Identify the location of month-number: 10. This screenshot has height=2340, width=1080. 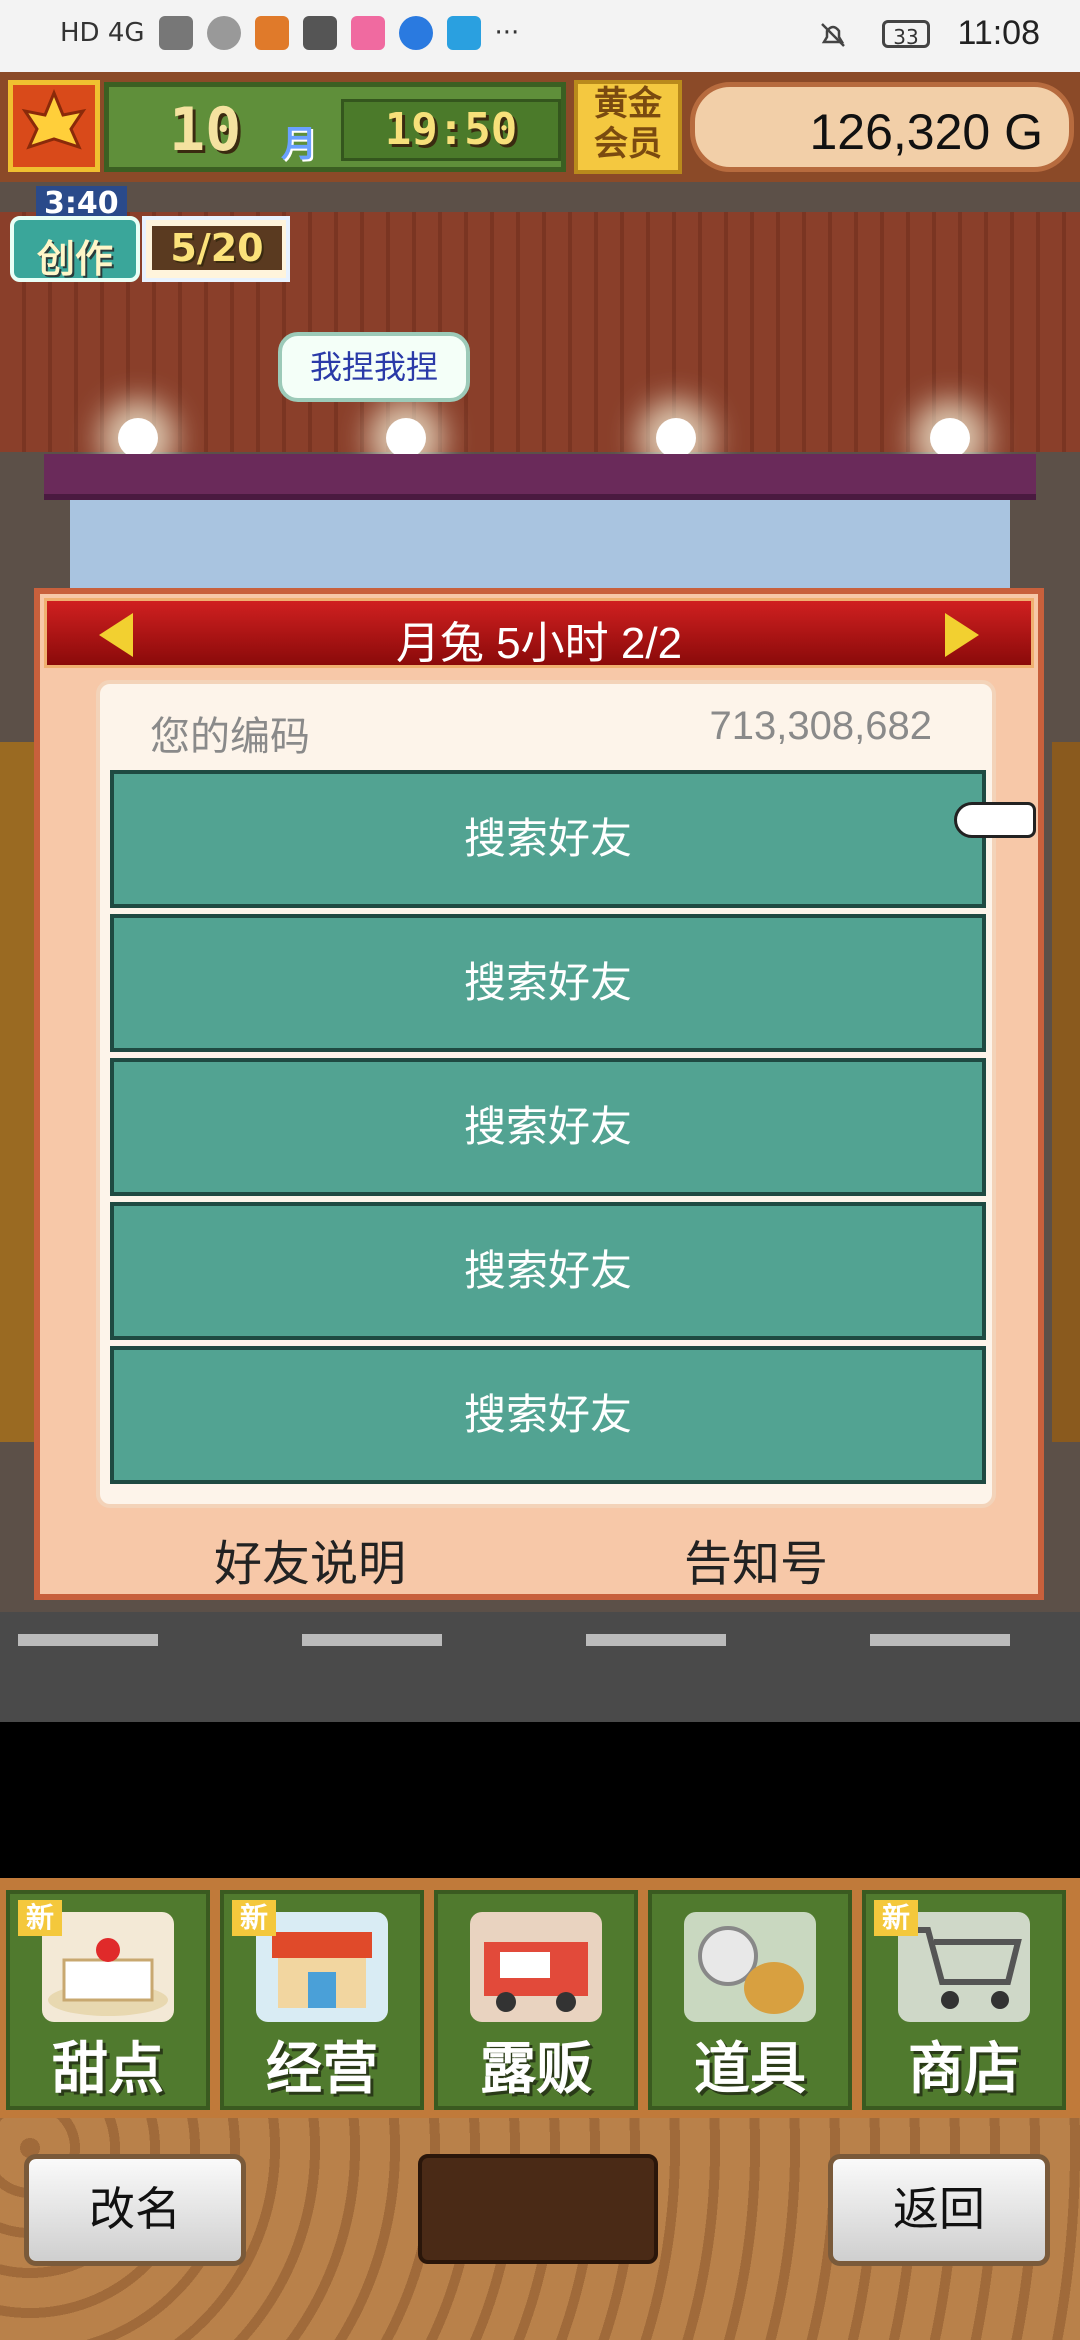
(205, 130).